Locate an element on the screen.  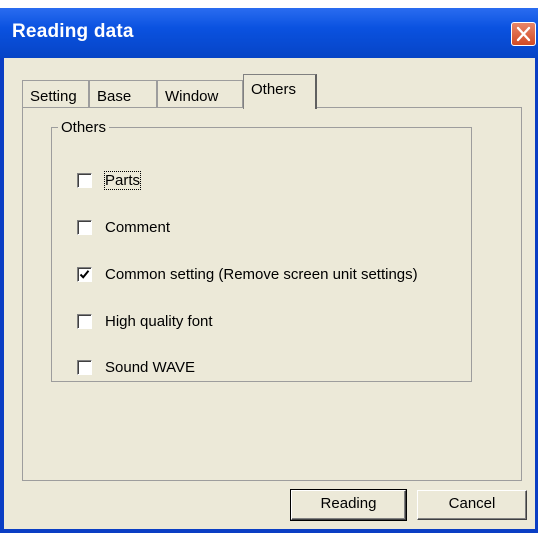
groupbox-label: Others is located at coordinates (84, 127).